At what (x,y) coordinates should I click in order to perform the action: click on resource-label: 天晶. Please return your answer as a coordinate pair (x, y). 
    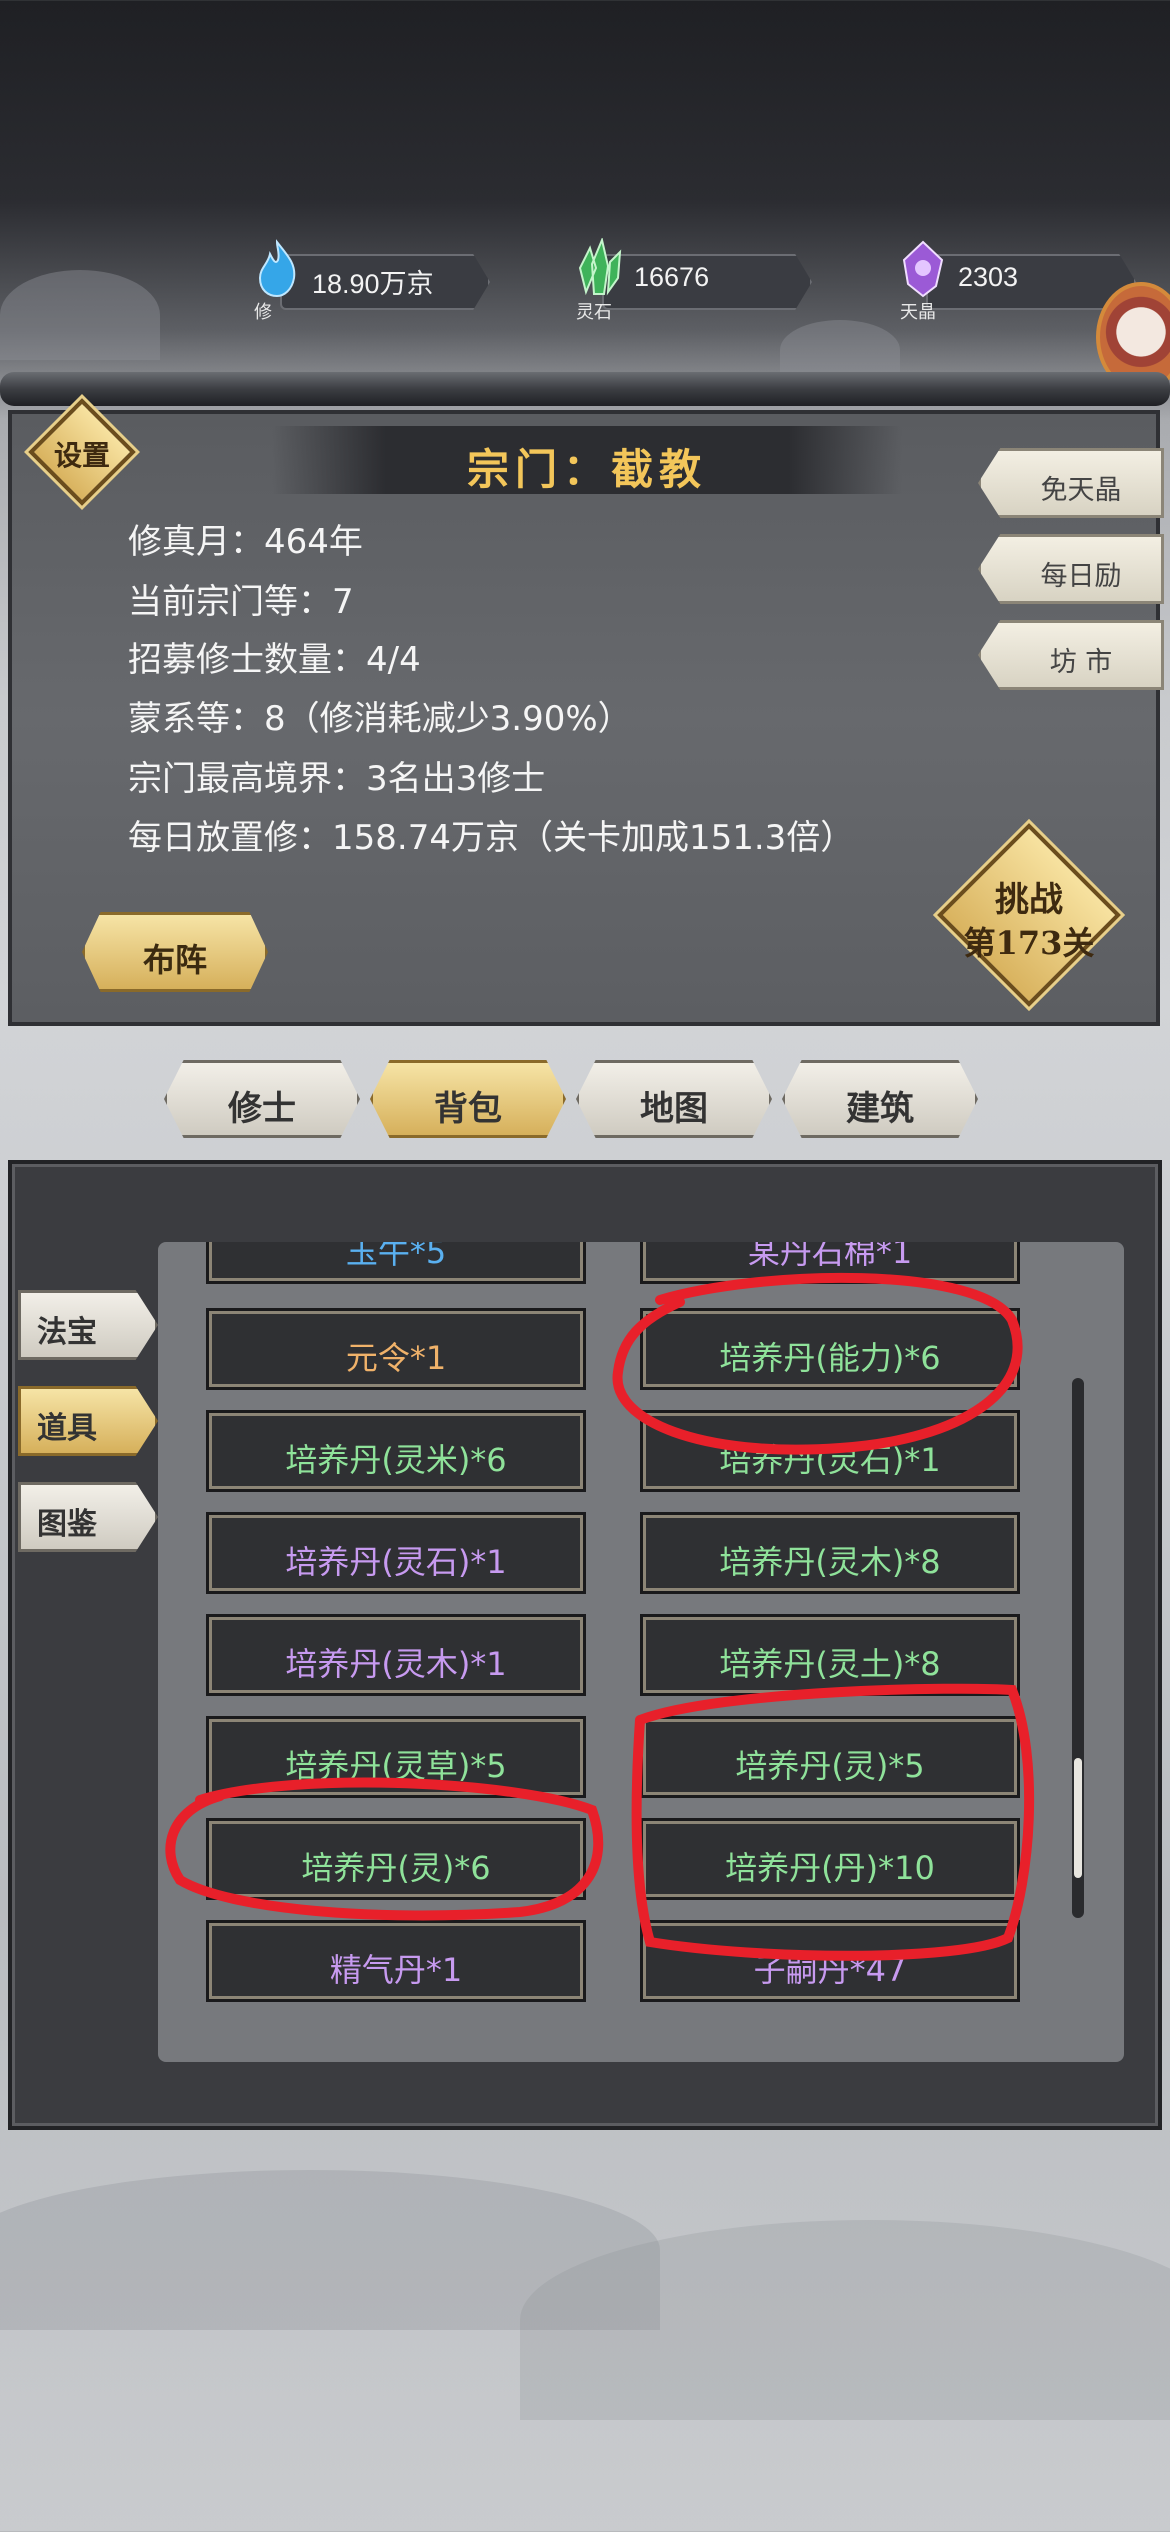
    Looking at the image, I should click on (918, 312).